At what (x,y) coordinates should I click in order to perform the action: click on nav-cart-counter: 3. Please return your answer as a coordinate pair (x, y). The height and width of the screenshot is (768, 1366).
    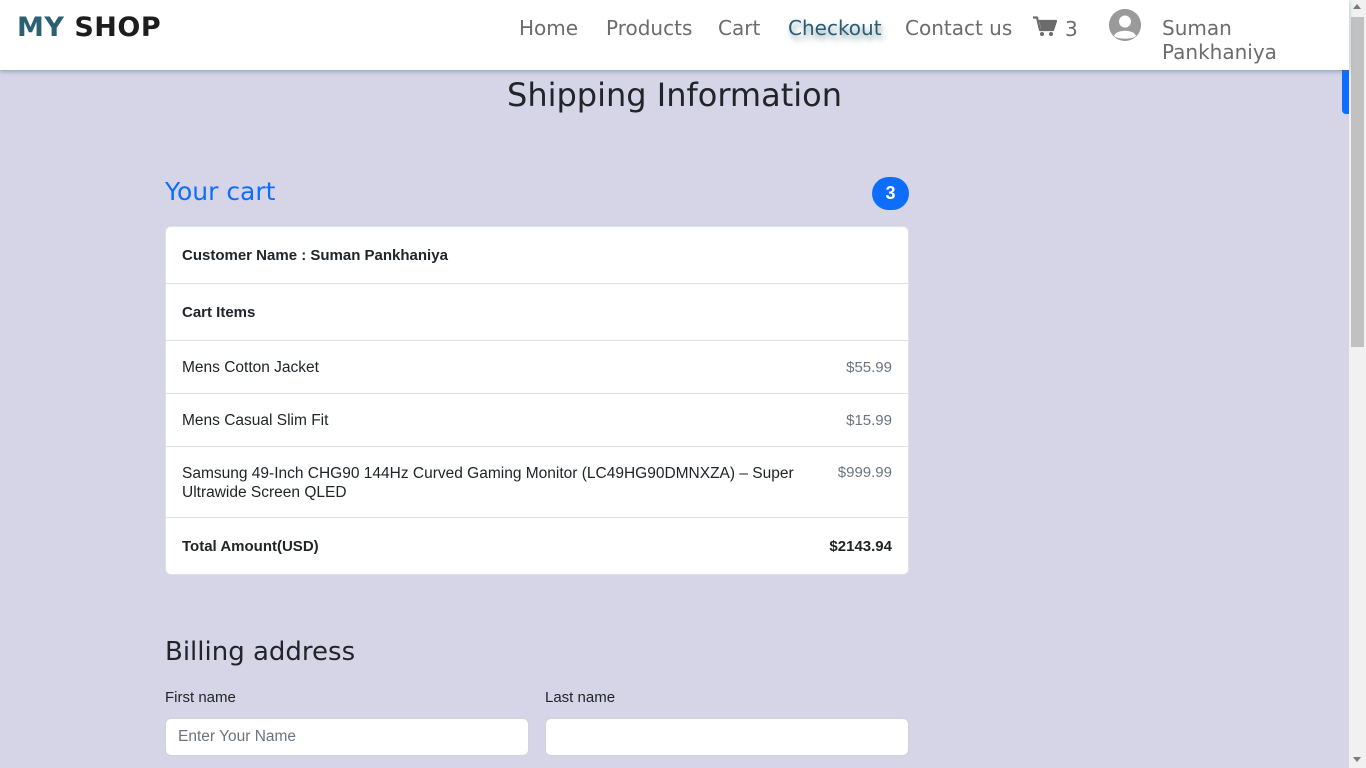
    Looking at the image, I should click on (1055, 29).